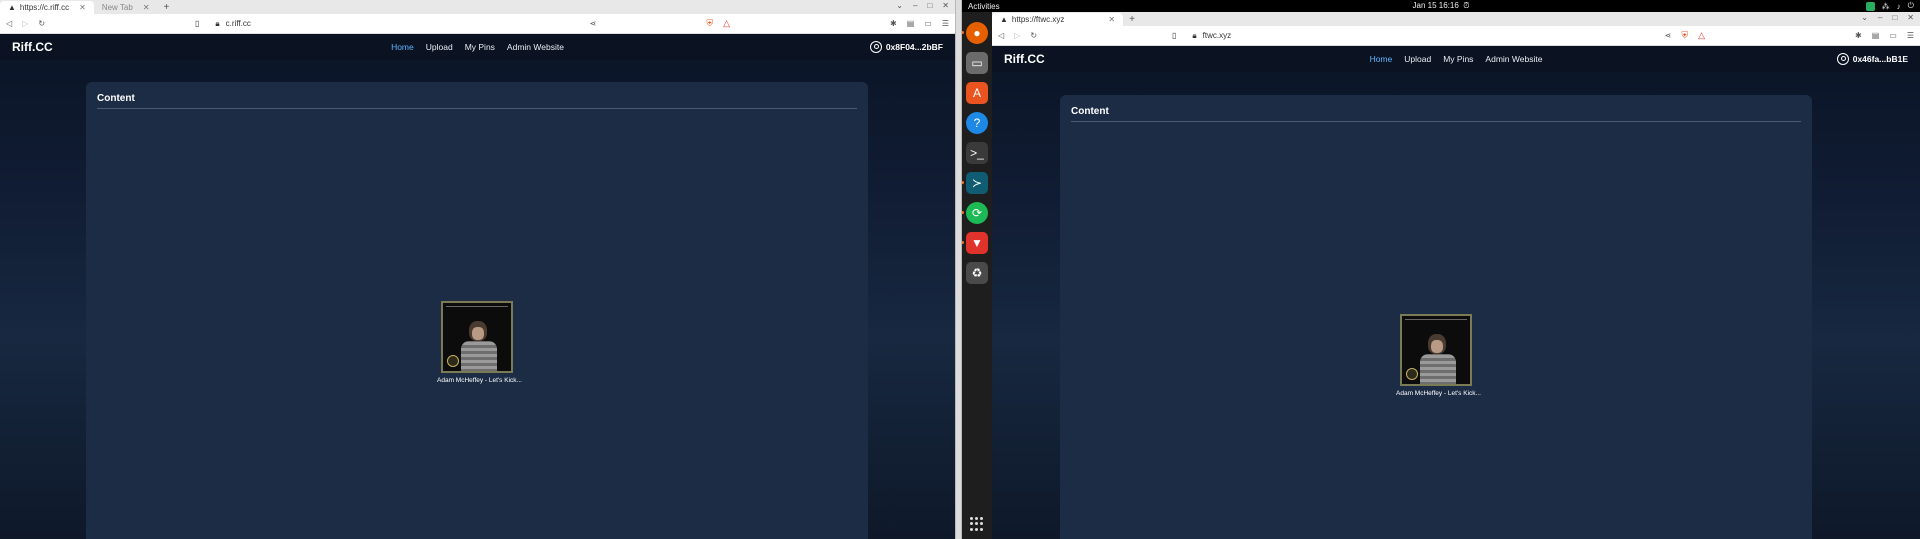  I want to click on main-nav: Home Upload My Pins Admin Website, so click(477, 47).